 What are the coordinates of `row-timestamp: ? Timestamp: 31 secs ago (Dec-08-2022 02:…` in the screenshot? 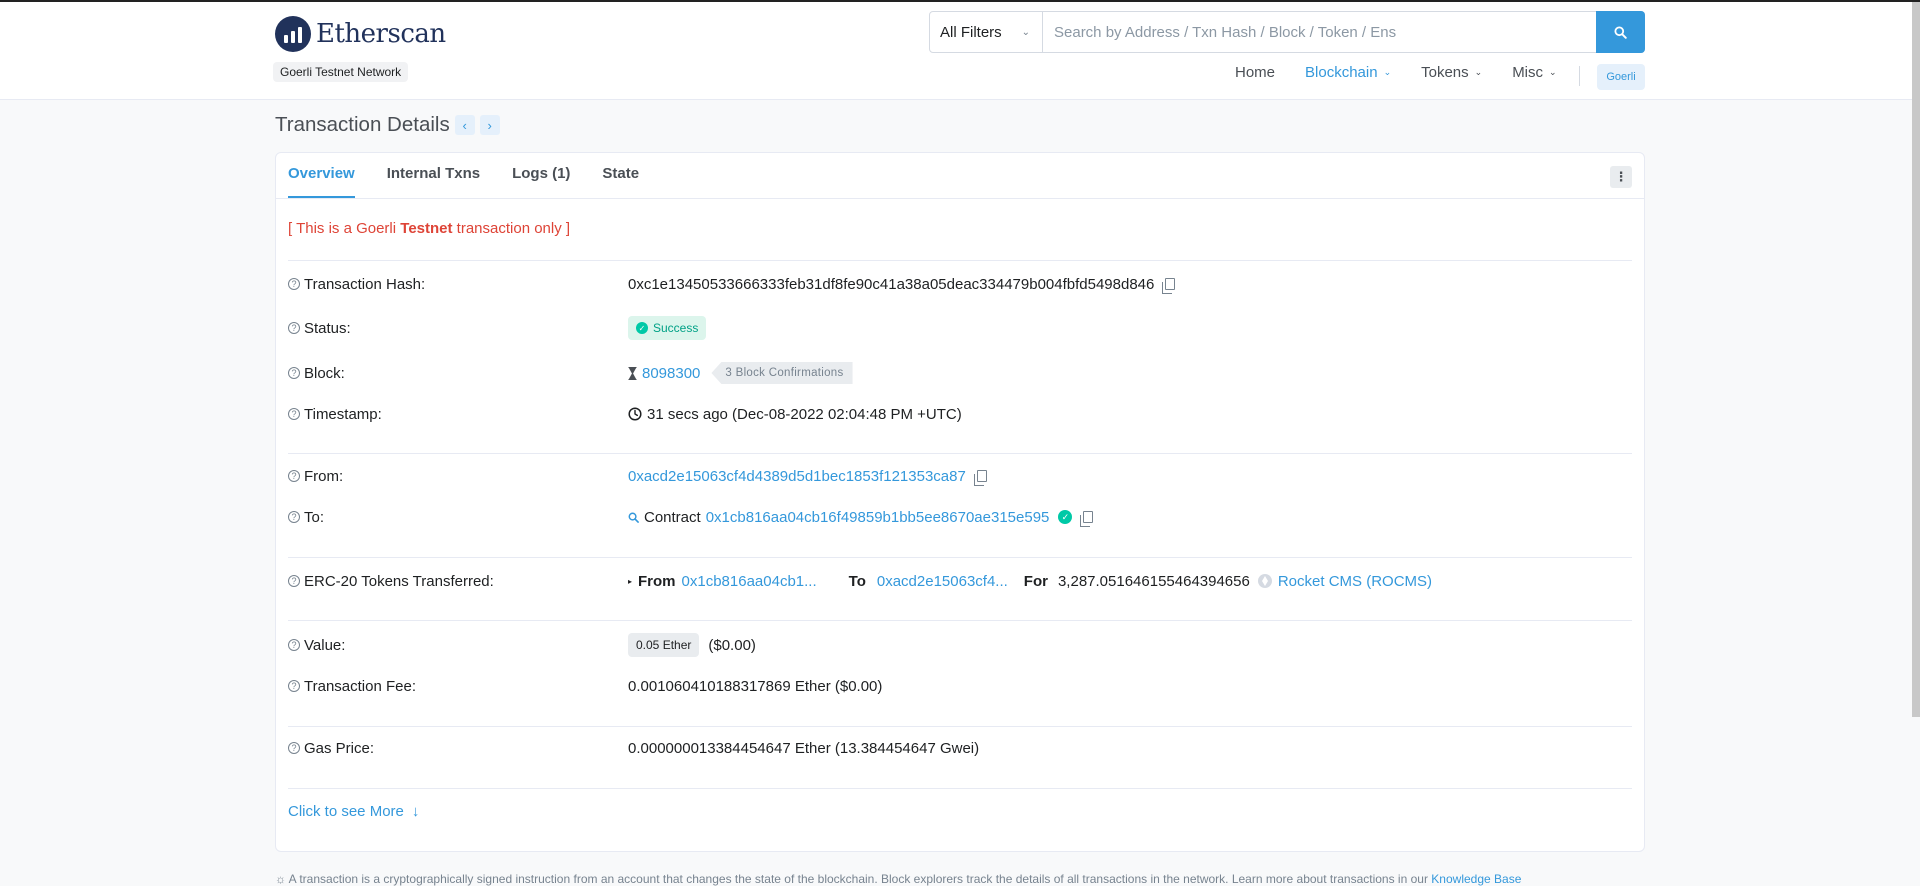 It's located at (960, 414).